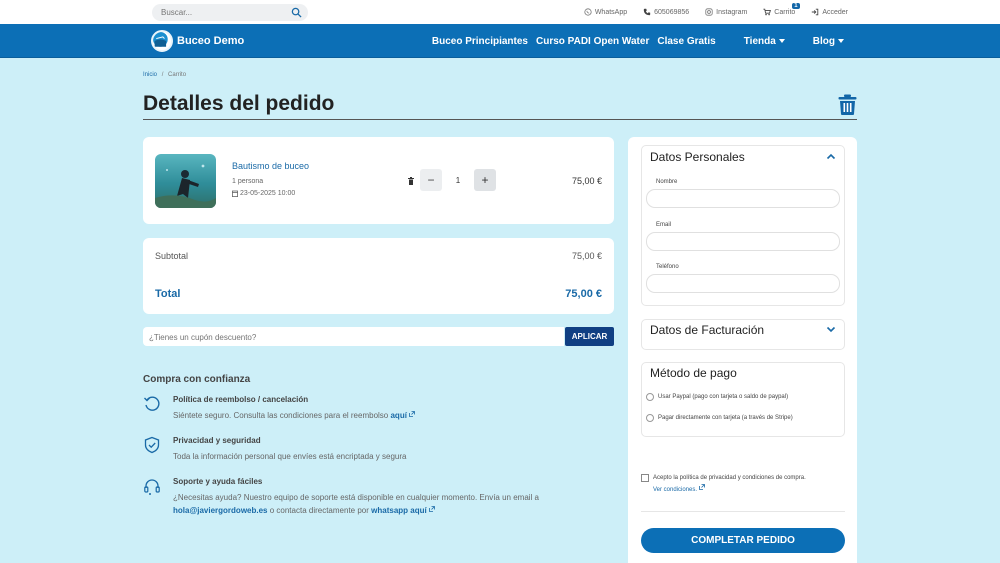 This screenshot has height=563, width=1000. Describe the element at coordinates (667, 182) in the screenshot. I see `name-label: Nombre` at that location.